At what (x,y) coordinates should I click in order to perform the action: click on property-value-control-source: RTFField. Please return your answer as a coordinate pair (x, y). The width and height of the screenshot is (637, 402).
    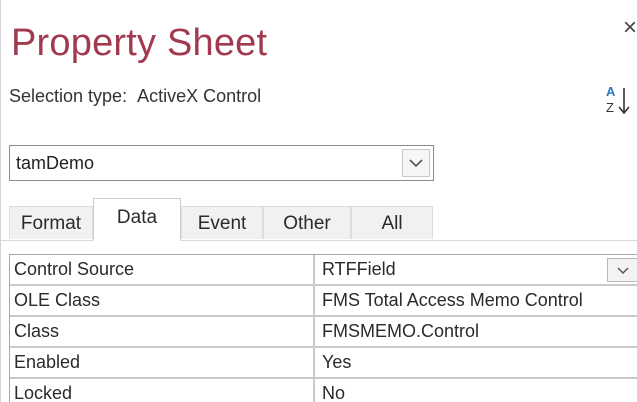
    Looking at the image, I should click on (477, 269).